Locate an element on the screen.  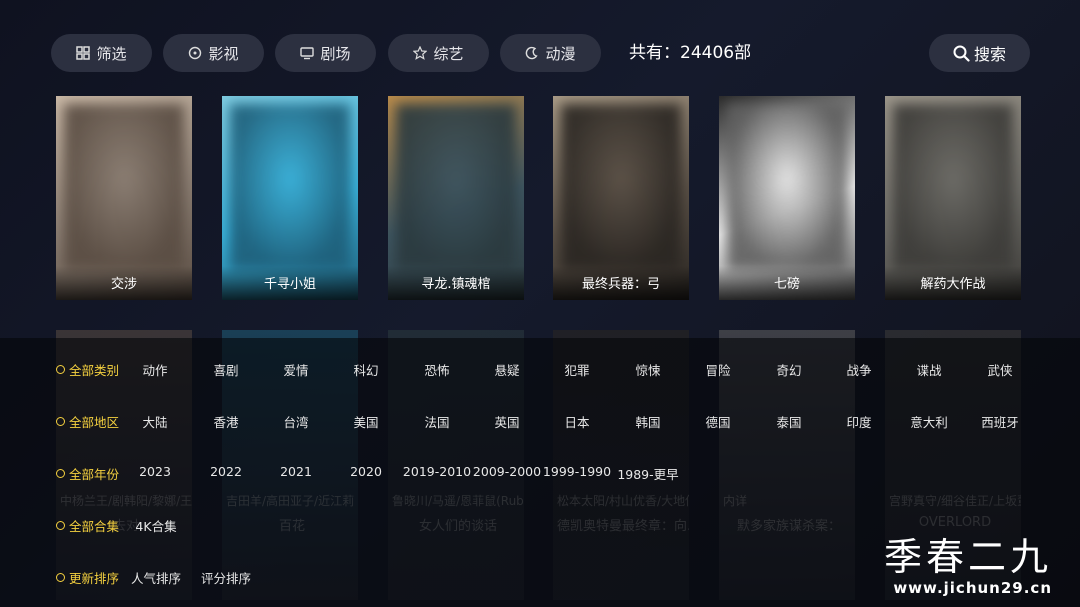
filter-head-region: 全部地区 is located at coordinates (87, 421).